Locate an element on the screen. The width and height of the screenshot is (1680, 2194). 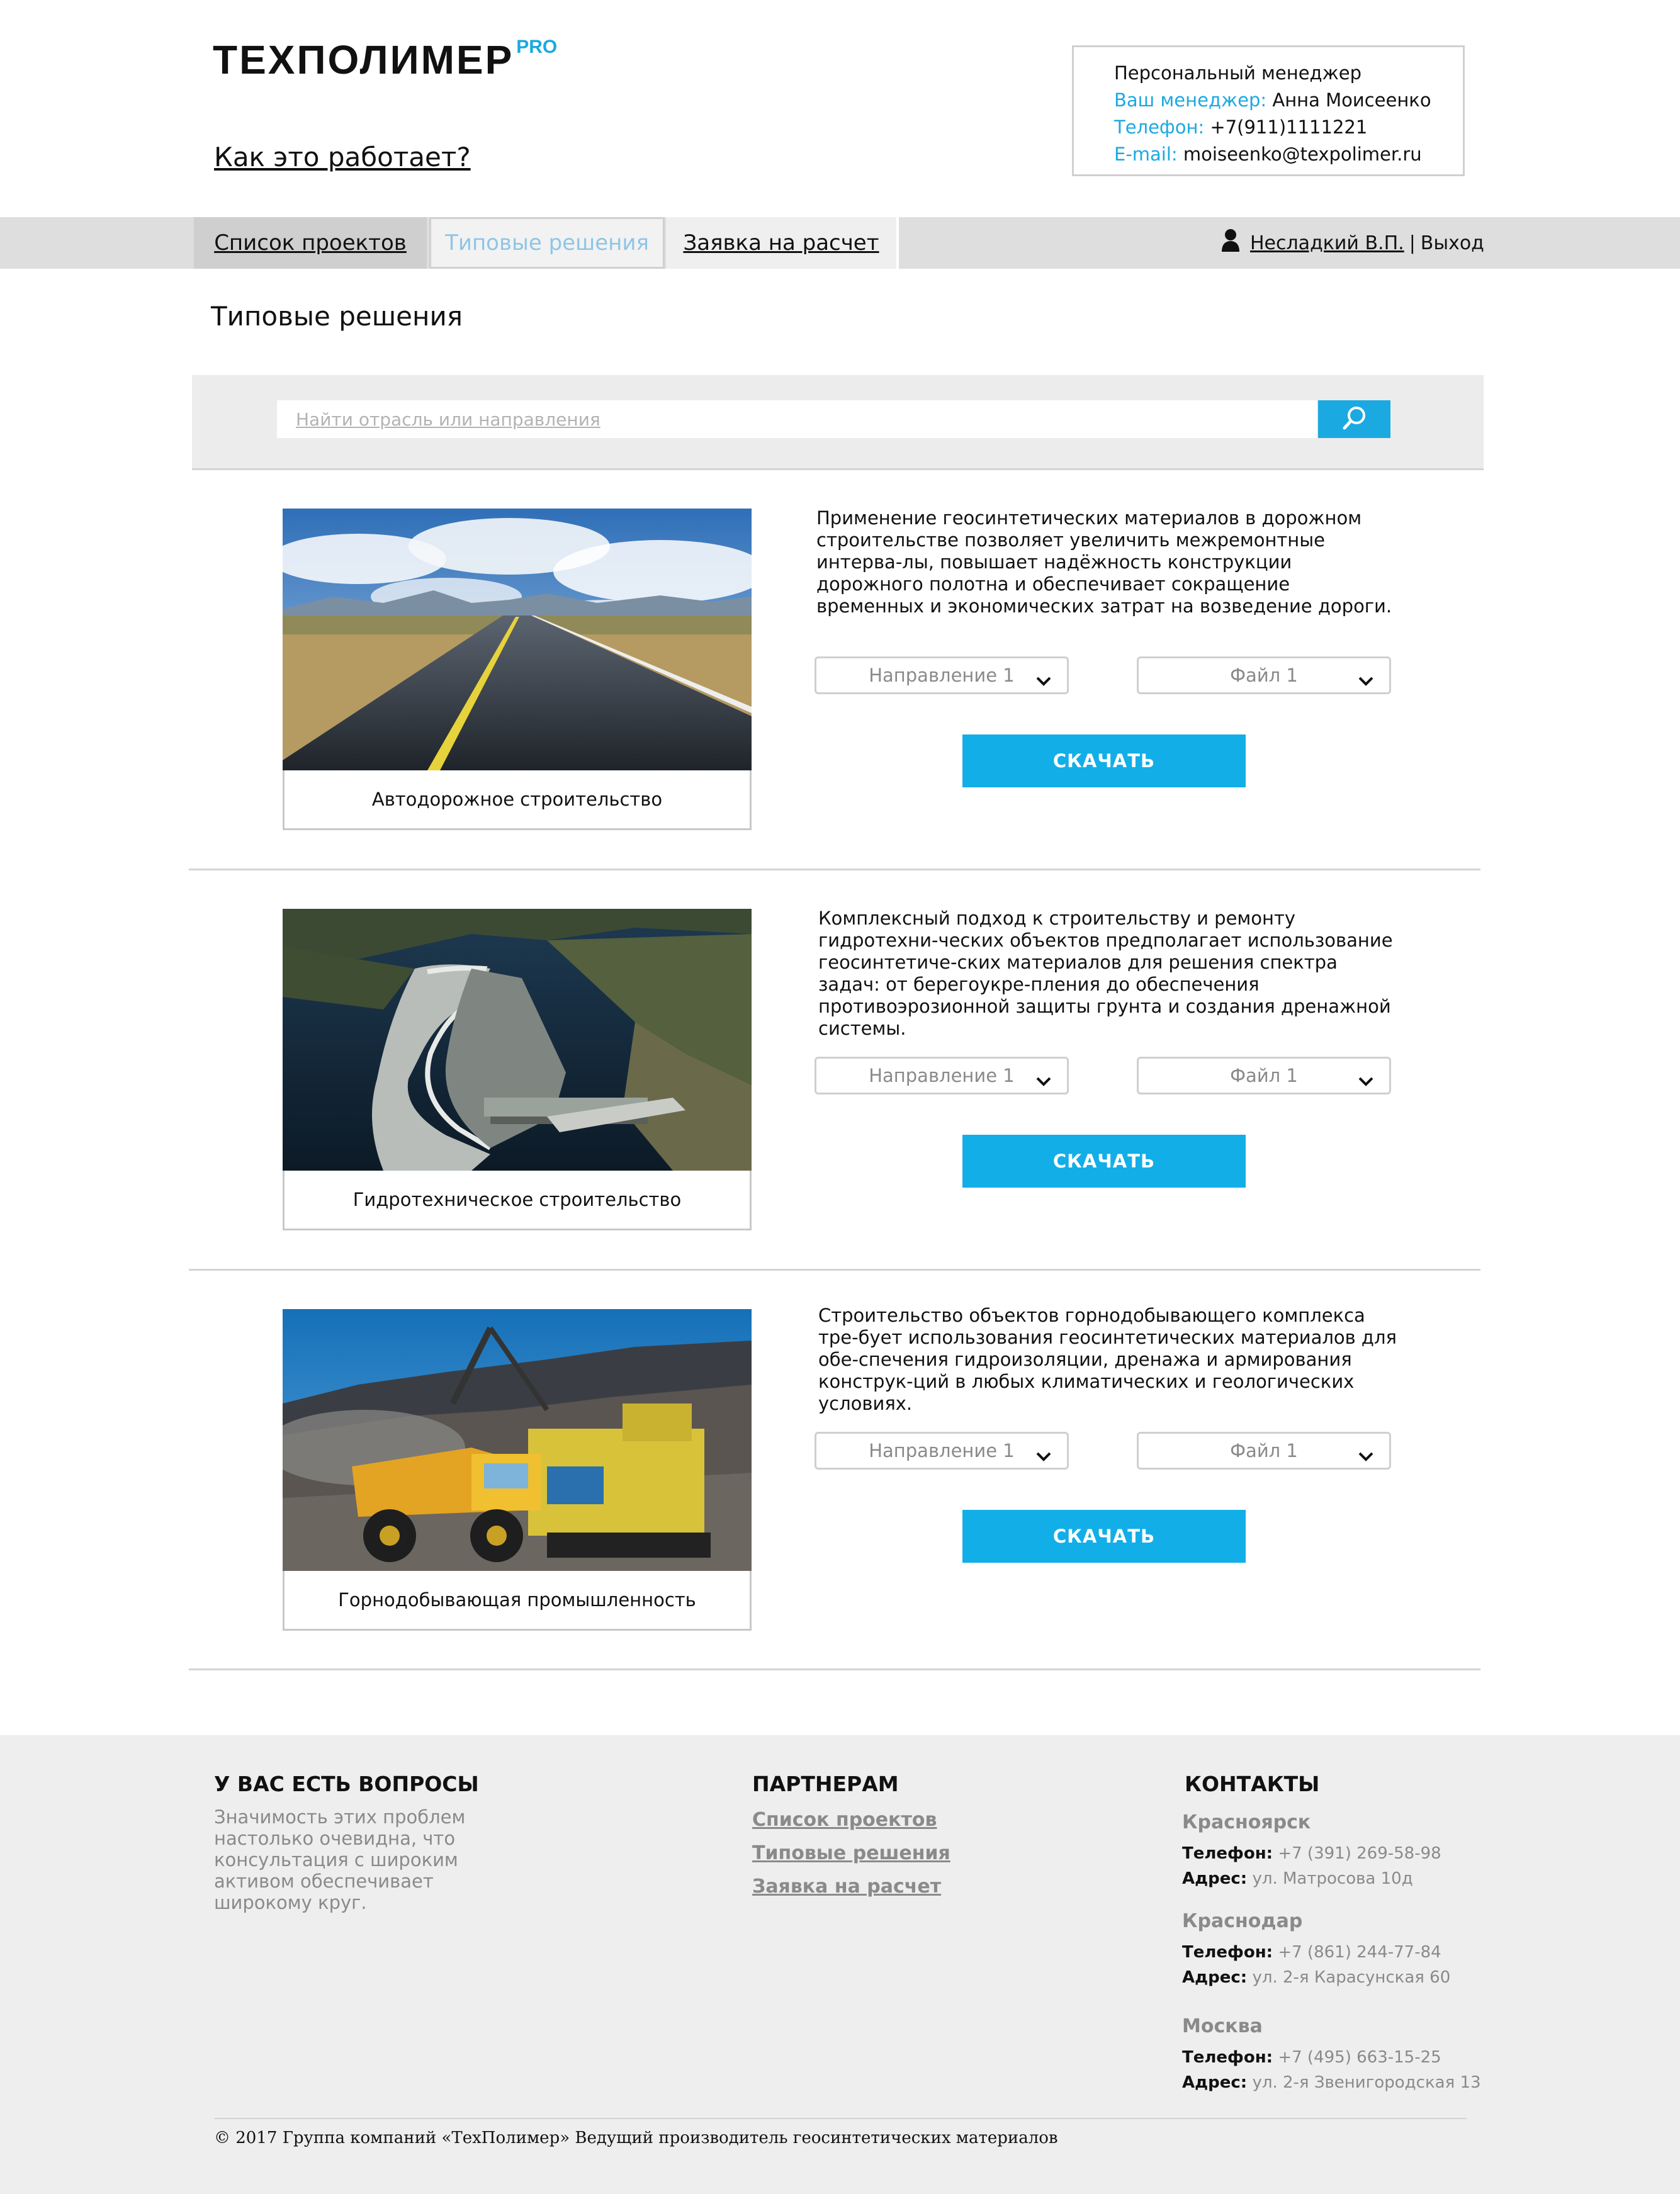
tab-projects-list: Список проектов is located at coordinates (310, 243).